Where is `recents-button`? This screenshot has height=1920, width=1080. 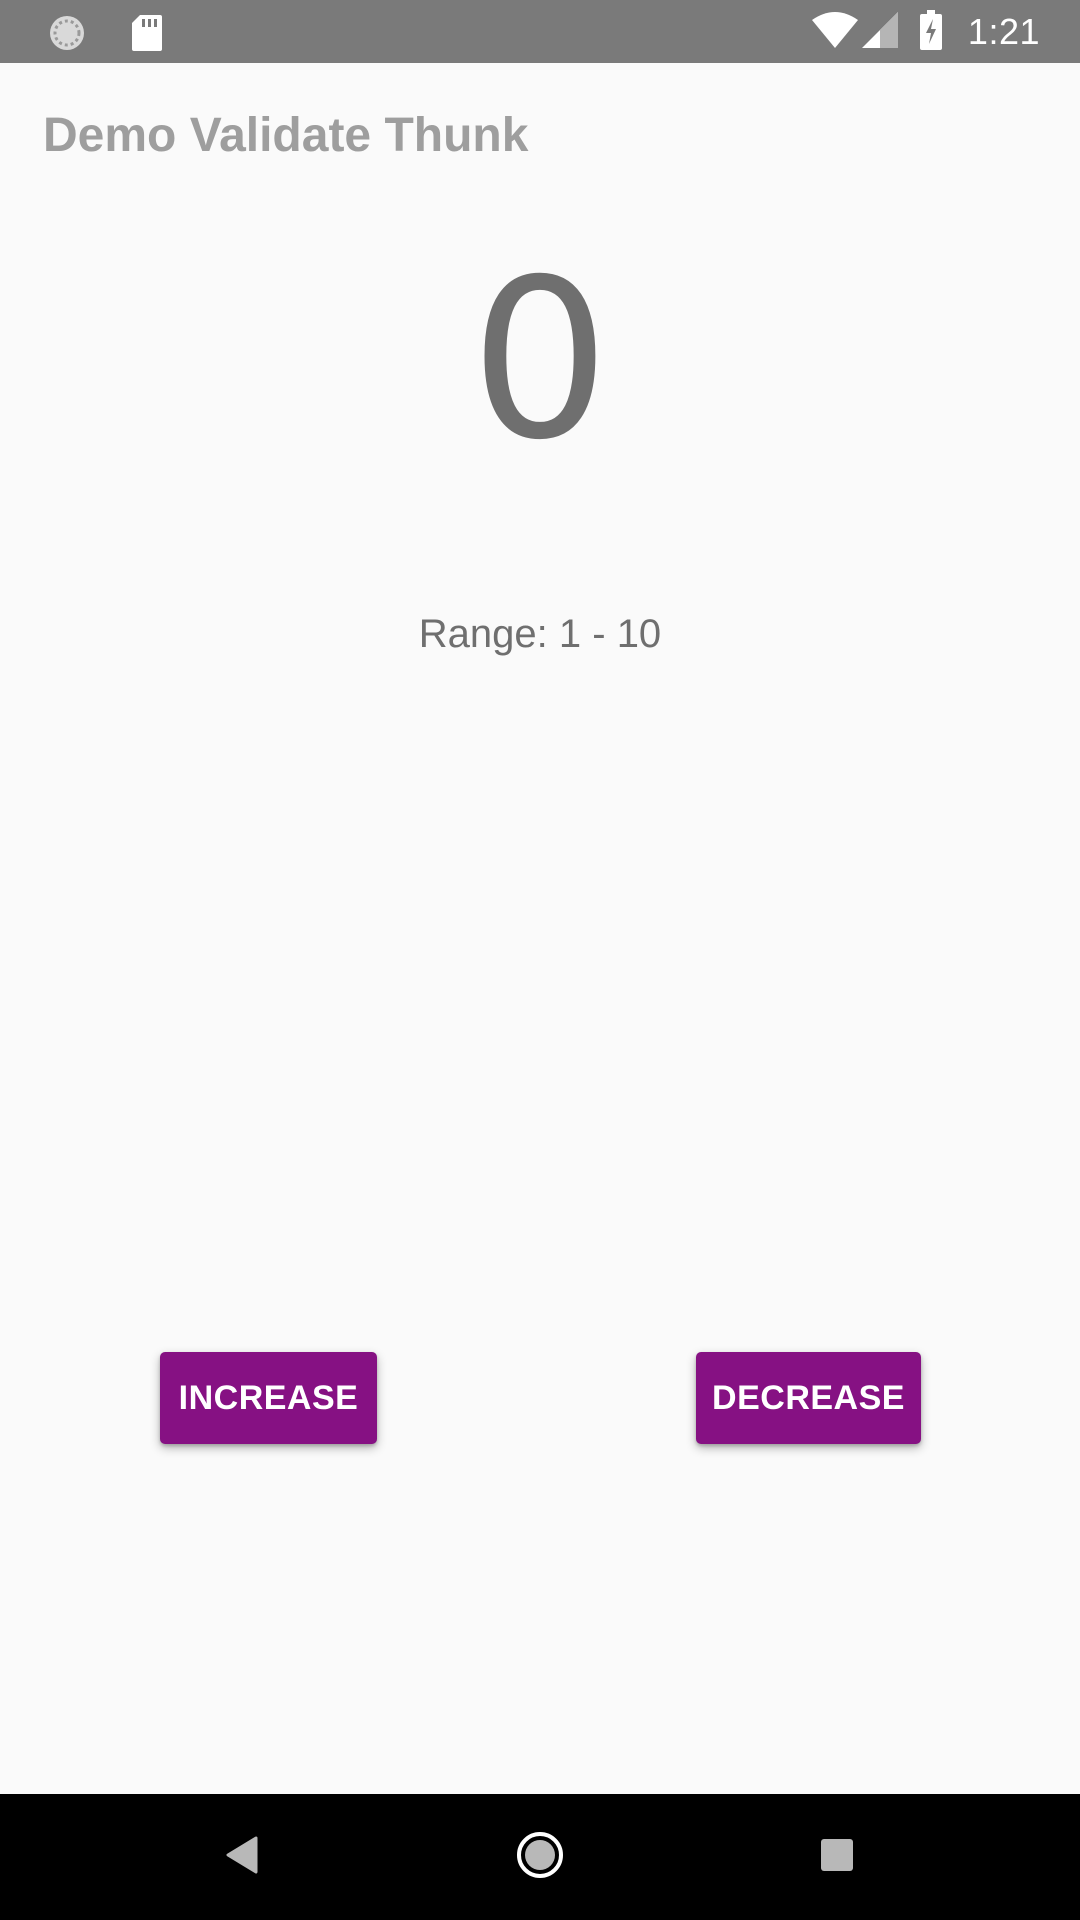 recents-button is located at coordinates (837, 1857).